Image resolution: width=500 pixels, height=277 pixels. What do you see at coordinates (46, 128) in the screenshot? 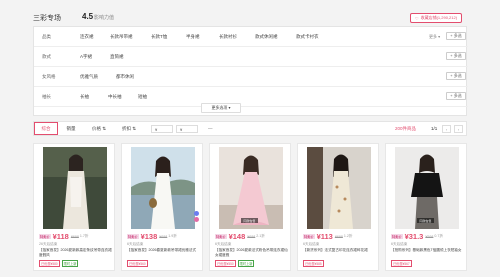
I see `sort-tab-default: 综合` at bounding box center [46, 128].